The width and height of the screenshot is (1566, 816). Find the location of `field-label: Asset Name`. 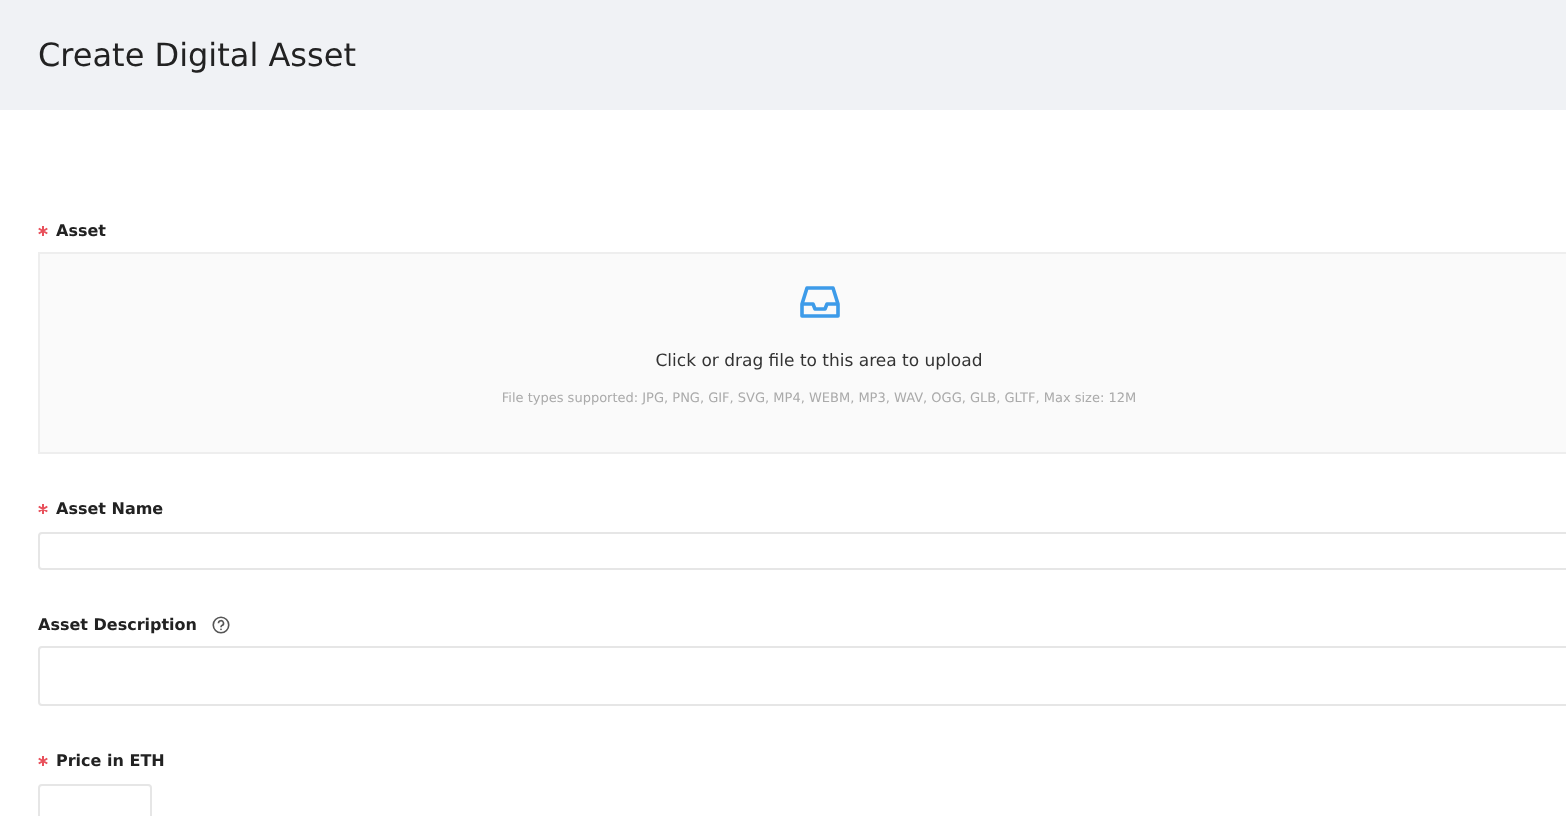

field-label: Asset Name is located at coordinates (110, 508).